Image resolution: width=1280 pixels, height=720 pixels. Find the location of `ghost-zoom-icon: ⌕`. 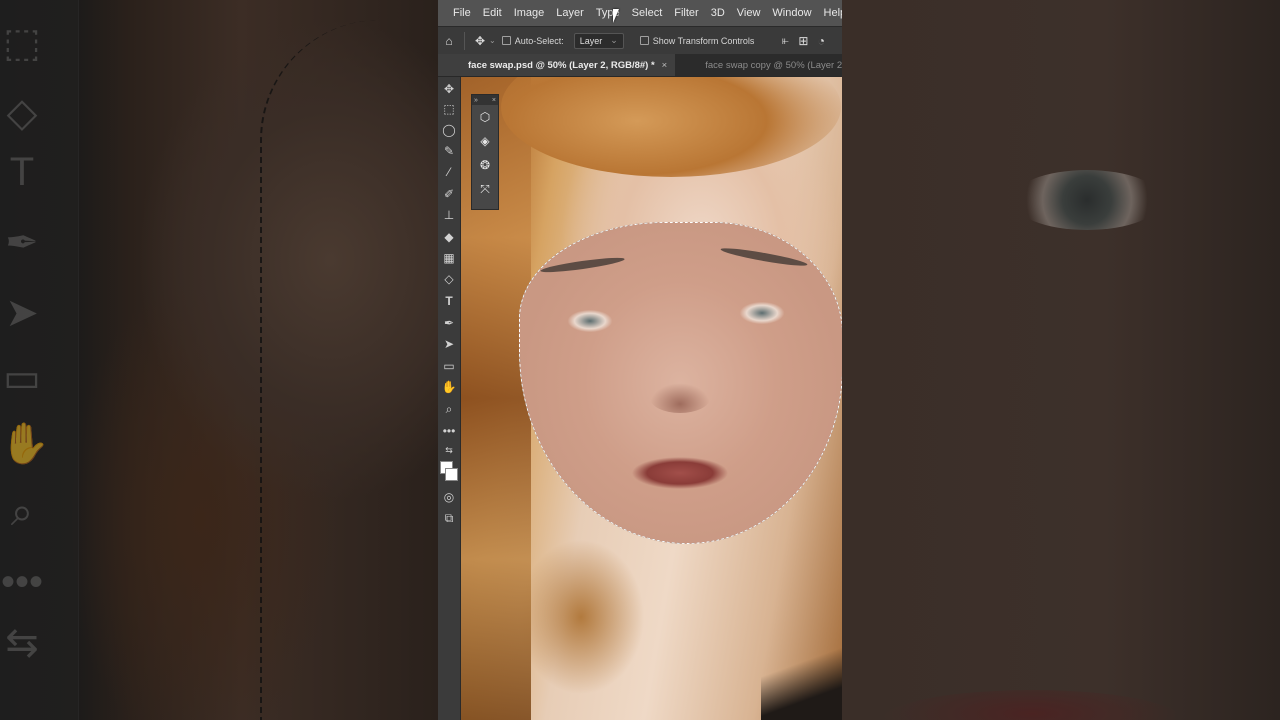

ghost-zoom-icon: ⌕ is located at coordinates (22, 512).